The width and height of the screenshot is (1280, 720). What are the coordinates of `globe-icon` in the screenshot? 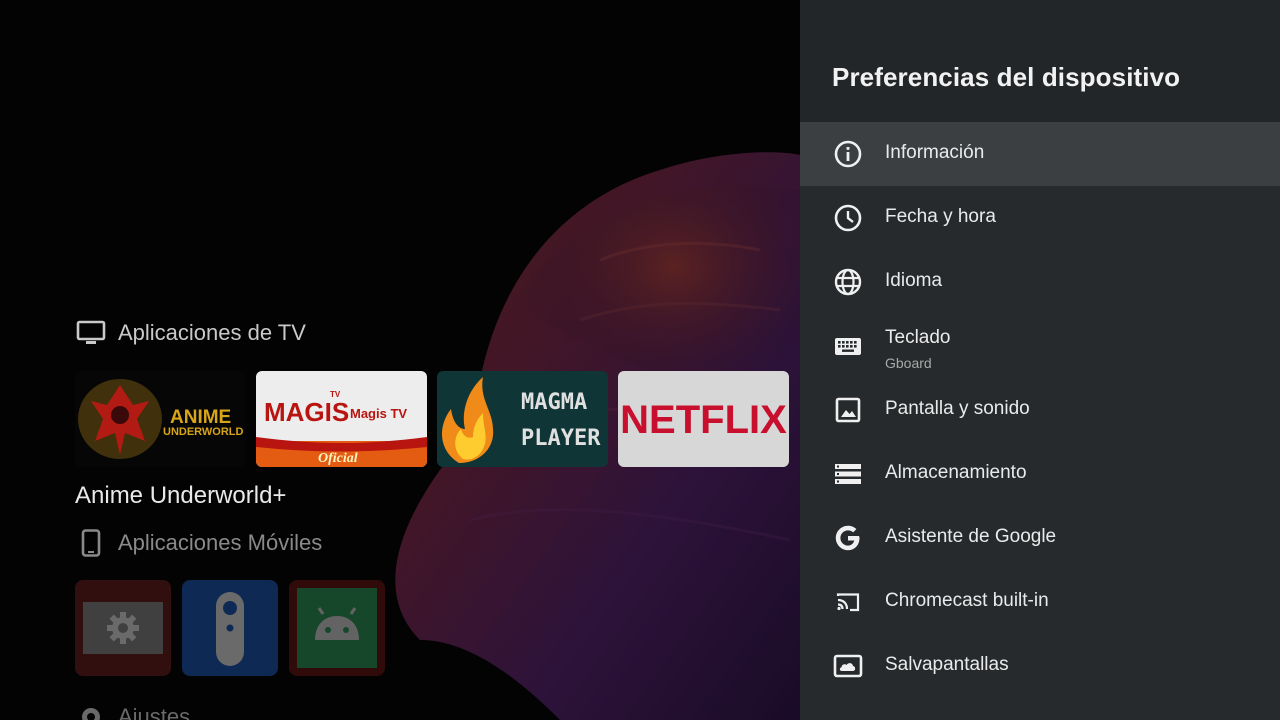 It's located at (848, 282).